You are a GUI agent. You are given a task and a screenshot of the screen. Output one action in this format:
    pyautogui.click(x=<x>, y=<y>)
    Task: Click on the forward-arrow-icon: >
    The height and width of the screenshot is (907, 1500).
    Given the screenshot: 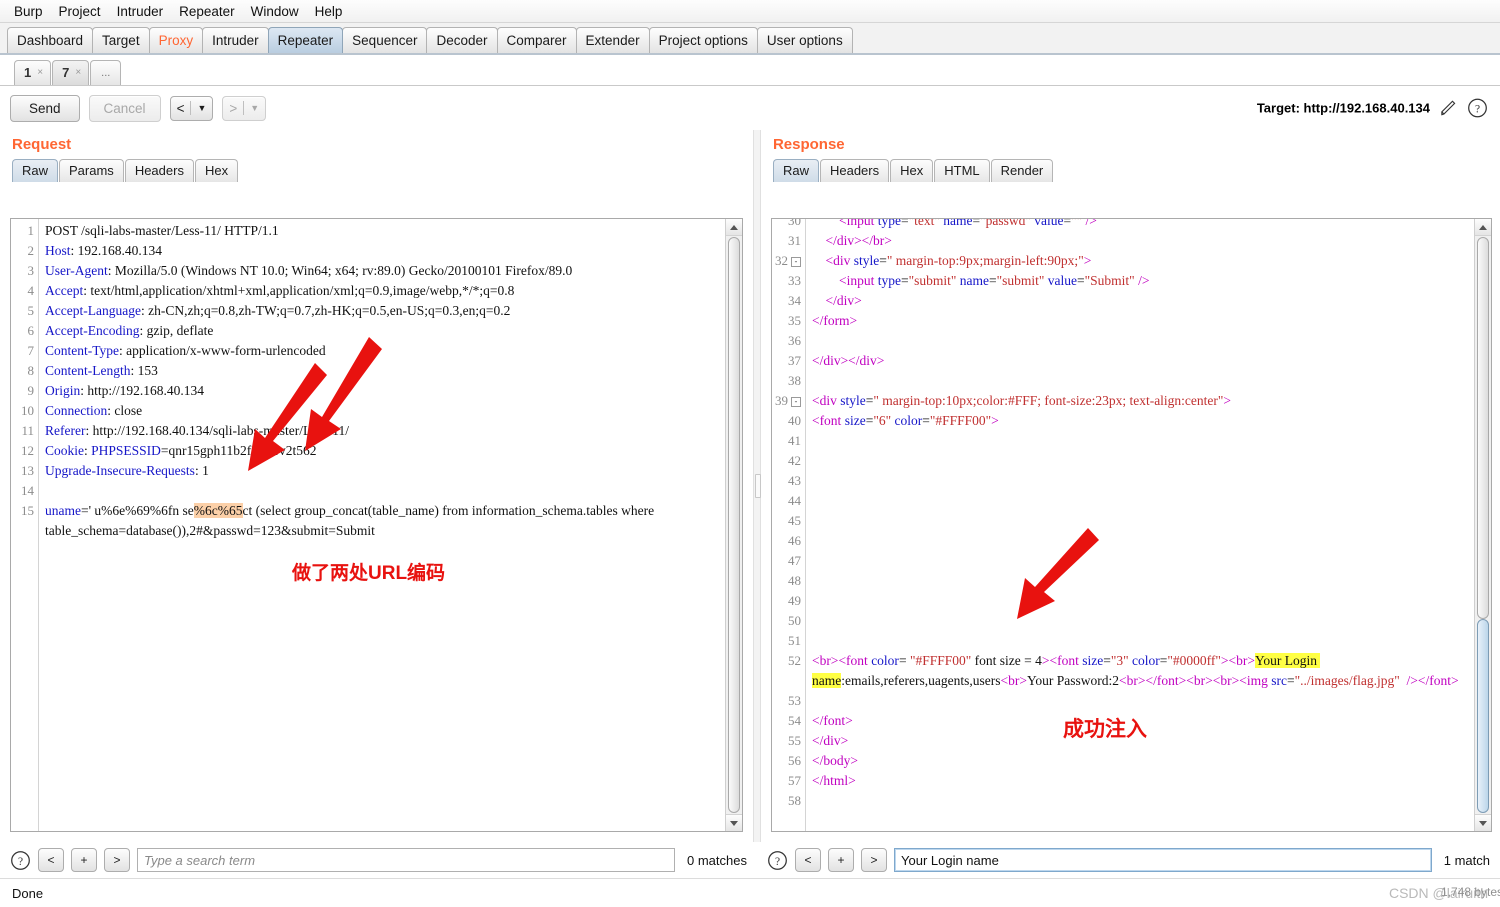 What is the action you would take?
    pyautogui.click(x=233, y=108)
    